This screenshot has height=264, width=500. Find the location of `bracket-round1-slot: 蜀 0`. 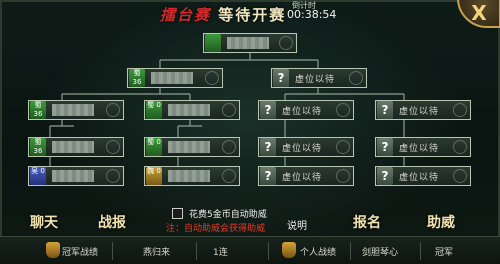

bracket-round1-slot: 蜀 0 is located at coordinates (192, 147).